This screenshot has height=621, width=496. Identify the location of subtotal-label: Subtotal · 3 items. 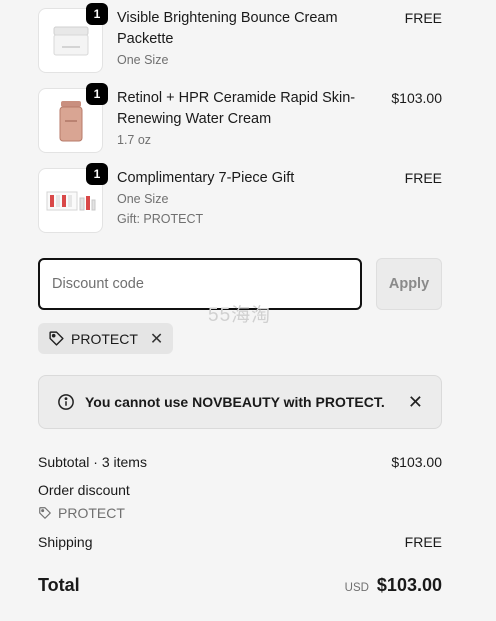
(92, 462).